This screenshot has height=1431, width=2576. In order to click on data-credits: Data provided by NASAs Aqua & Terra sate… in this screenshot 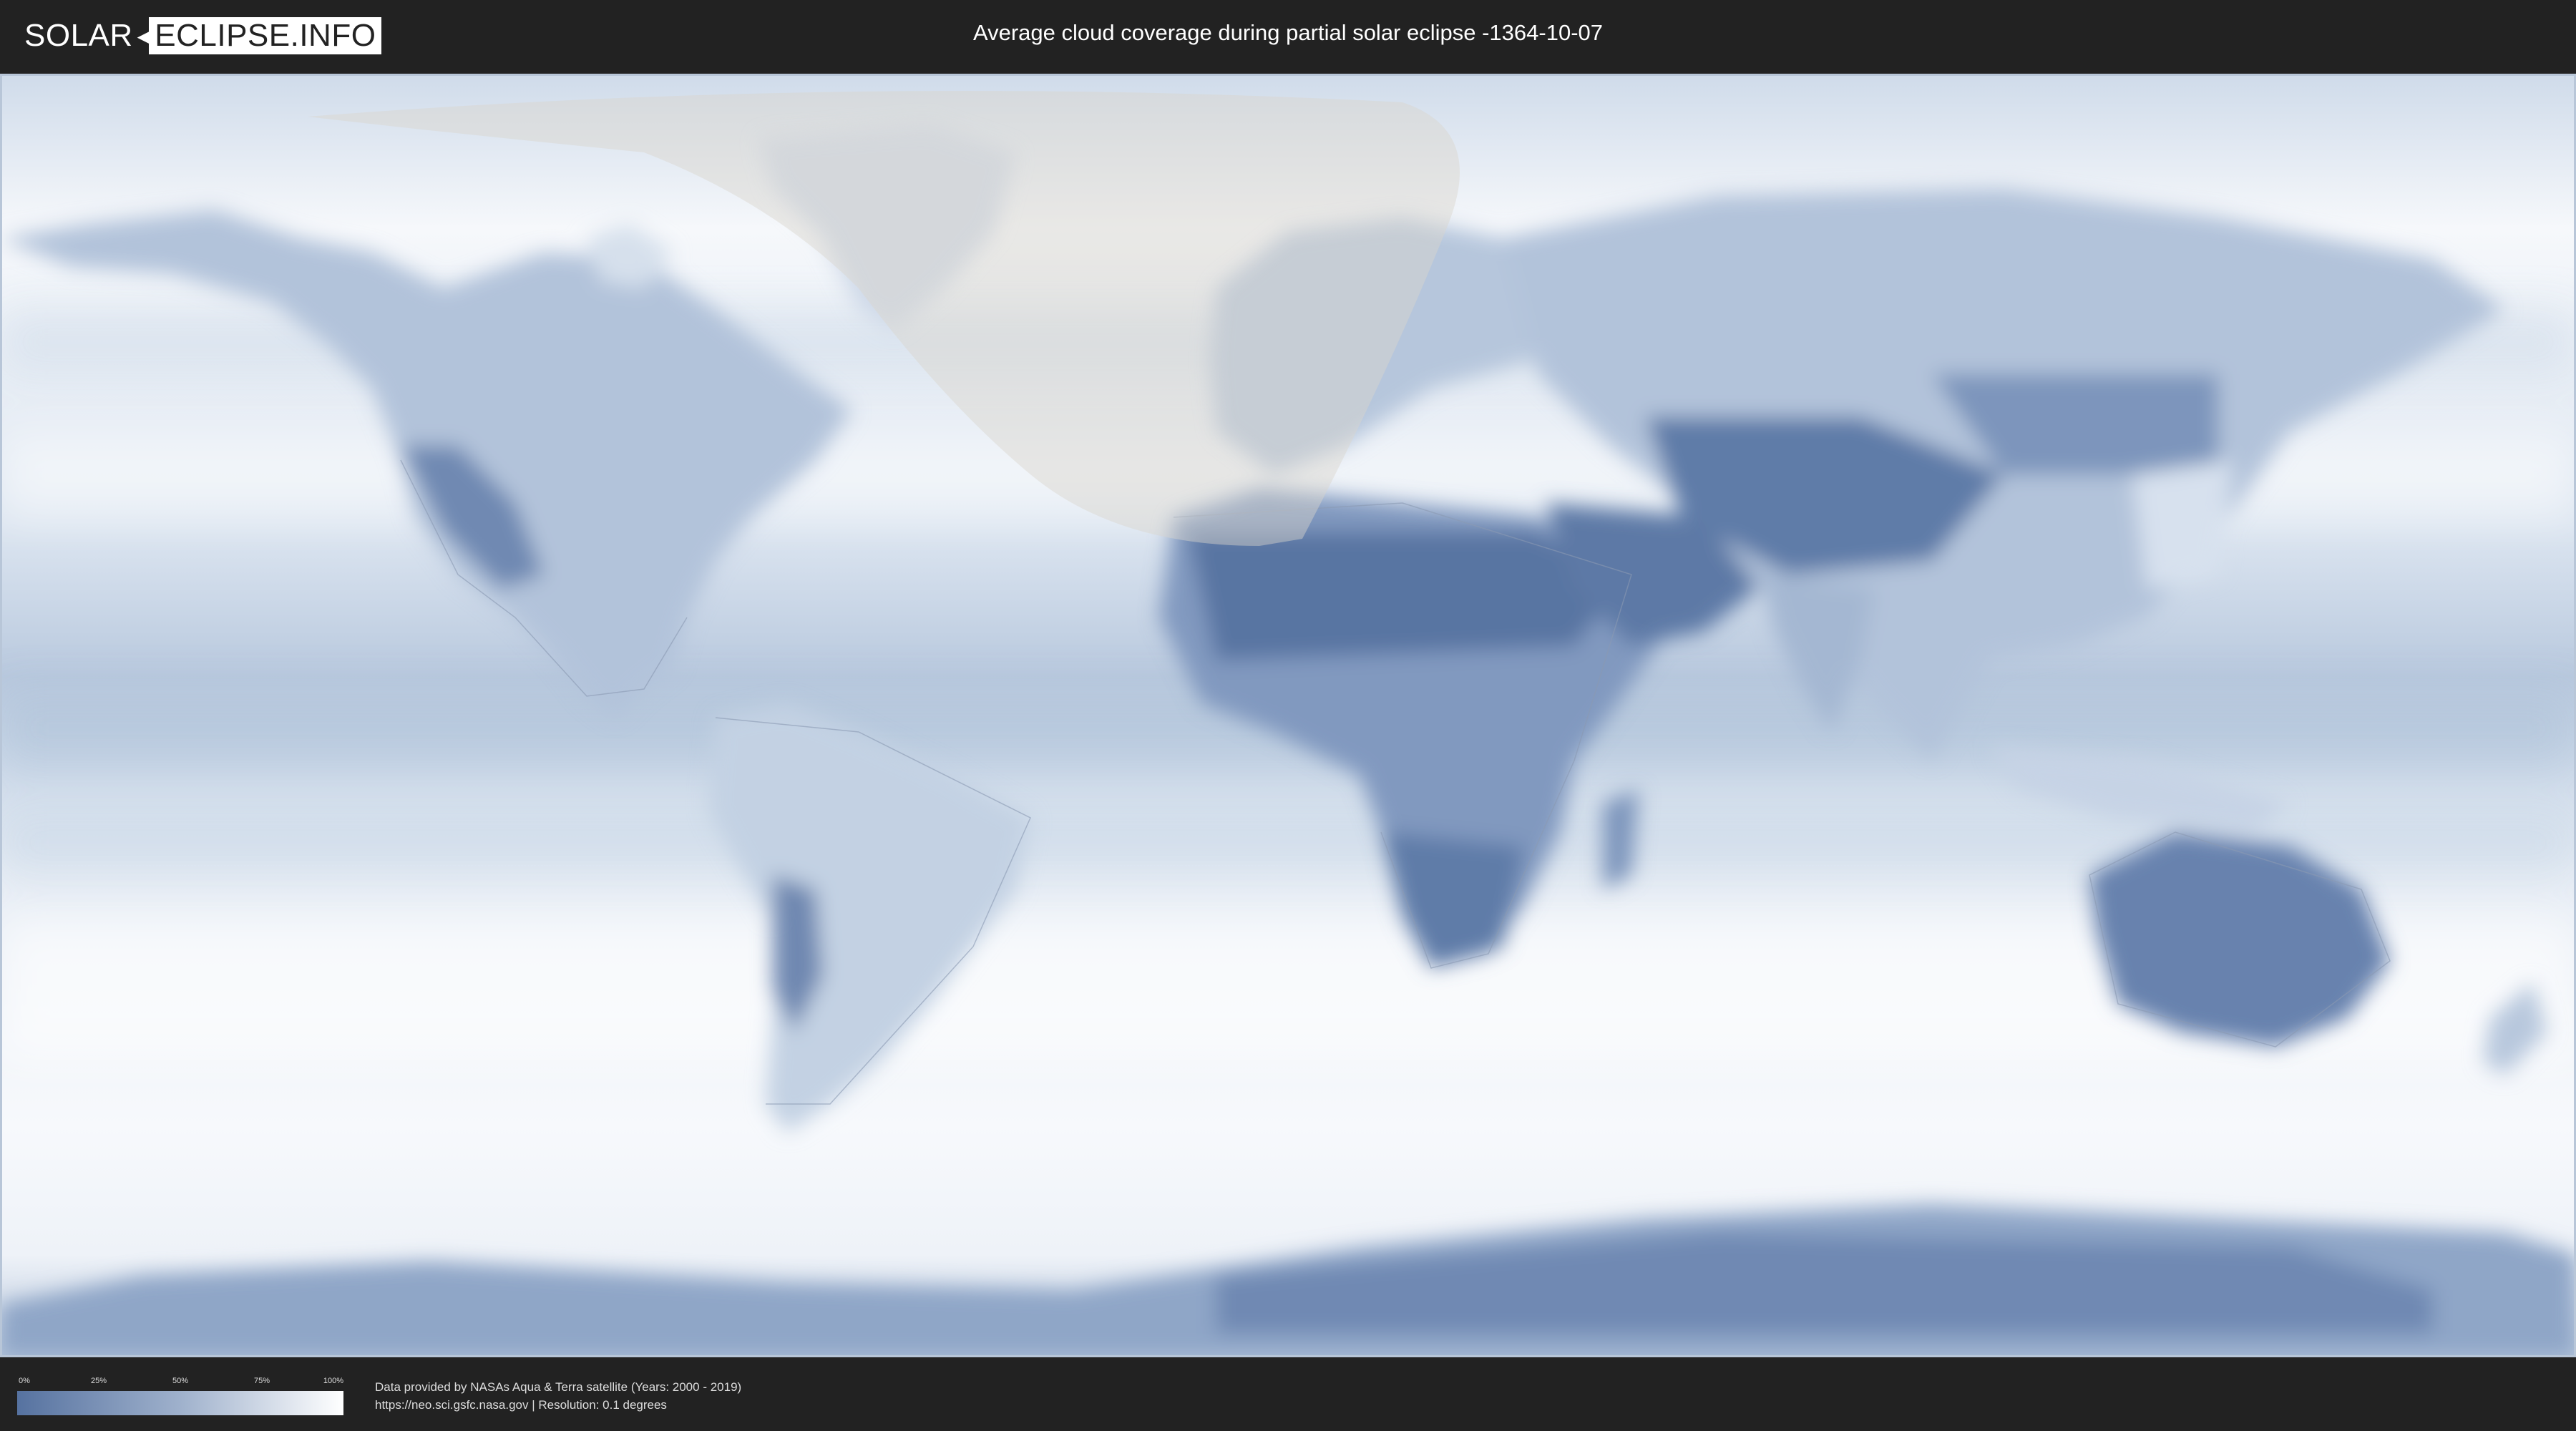, I will do `click(558, 1396)`.